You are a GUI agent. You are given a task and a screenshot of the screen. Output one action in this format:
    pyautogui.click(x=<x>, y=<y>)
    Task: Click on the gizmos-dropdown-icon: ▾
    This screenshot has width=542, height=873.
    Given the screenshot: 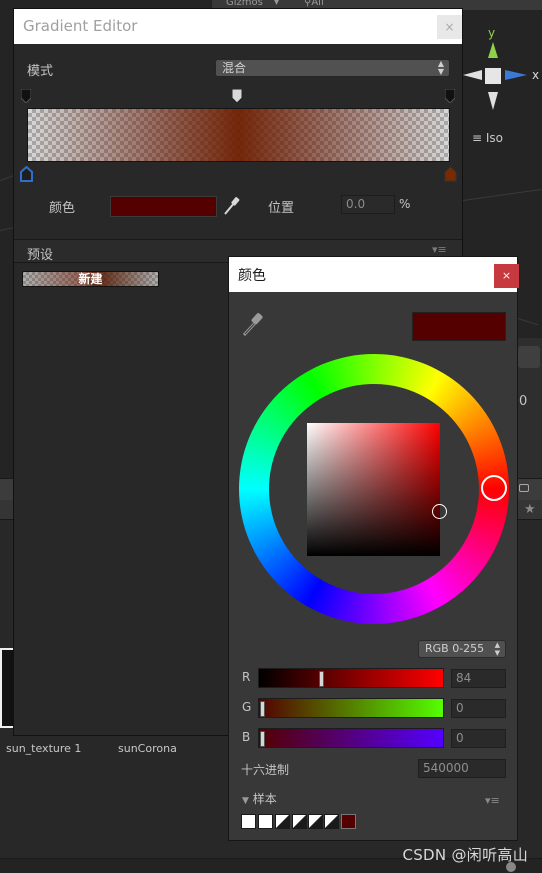 What is the action you would take?
    pyautogui.click(x=276, y=4)
    